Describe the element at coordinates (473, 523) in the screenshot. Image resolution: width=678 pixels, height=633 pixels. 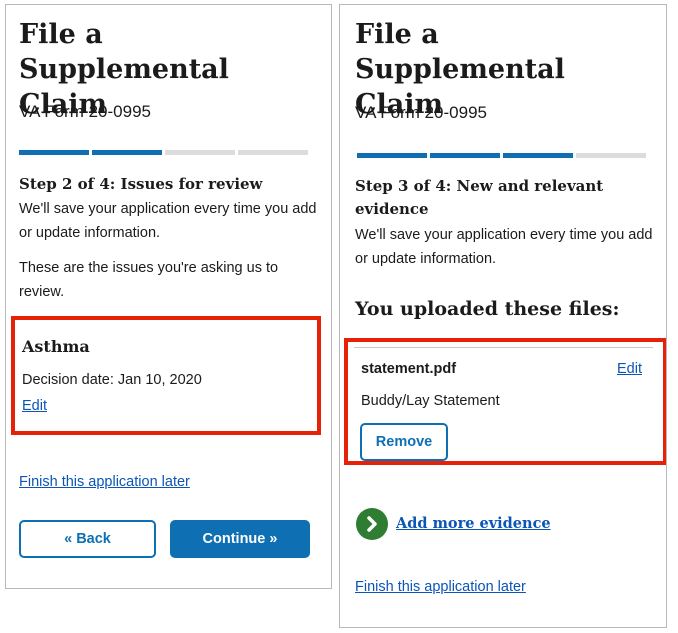
I see `add-more-evidence-link: Add more evidence` at that location.